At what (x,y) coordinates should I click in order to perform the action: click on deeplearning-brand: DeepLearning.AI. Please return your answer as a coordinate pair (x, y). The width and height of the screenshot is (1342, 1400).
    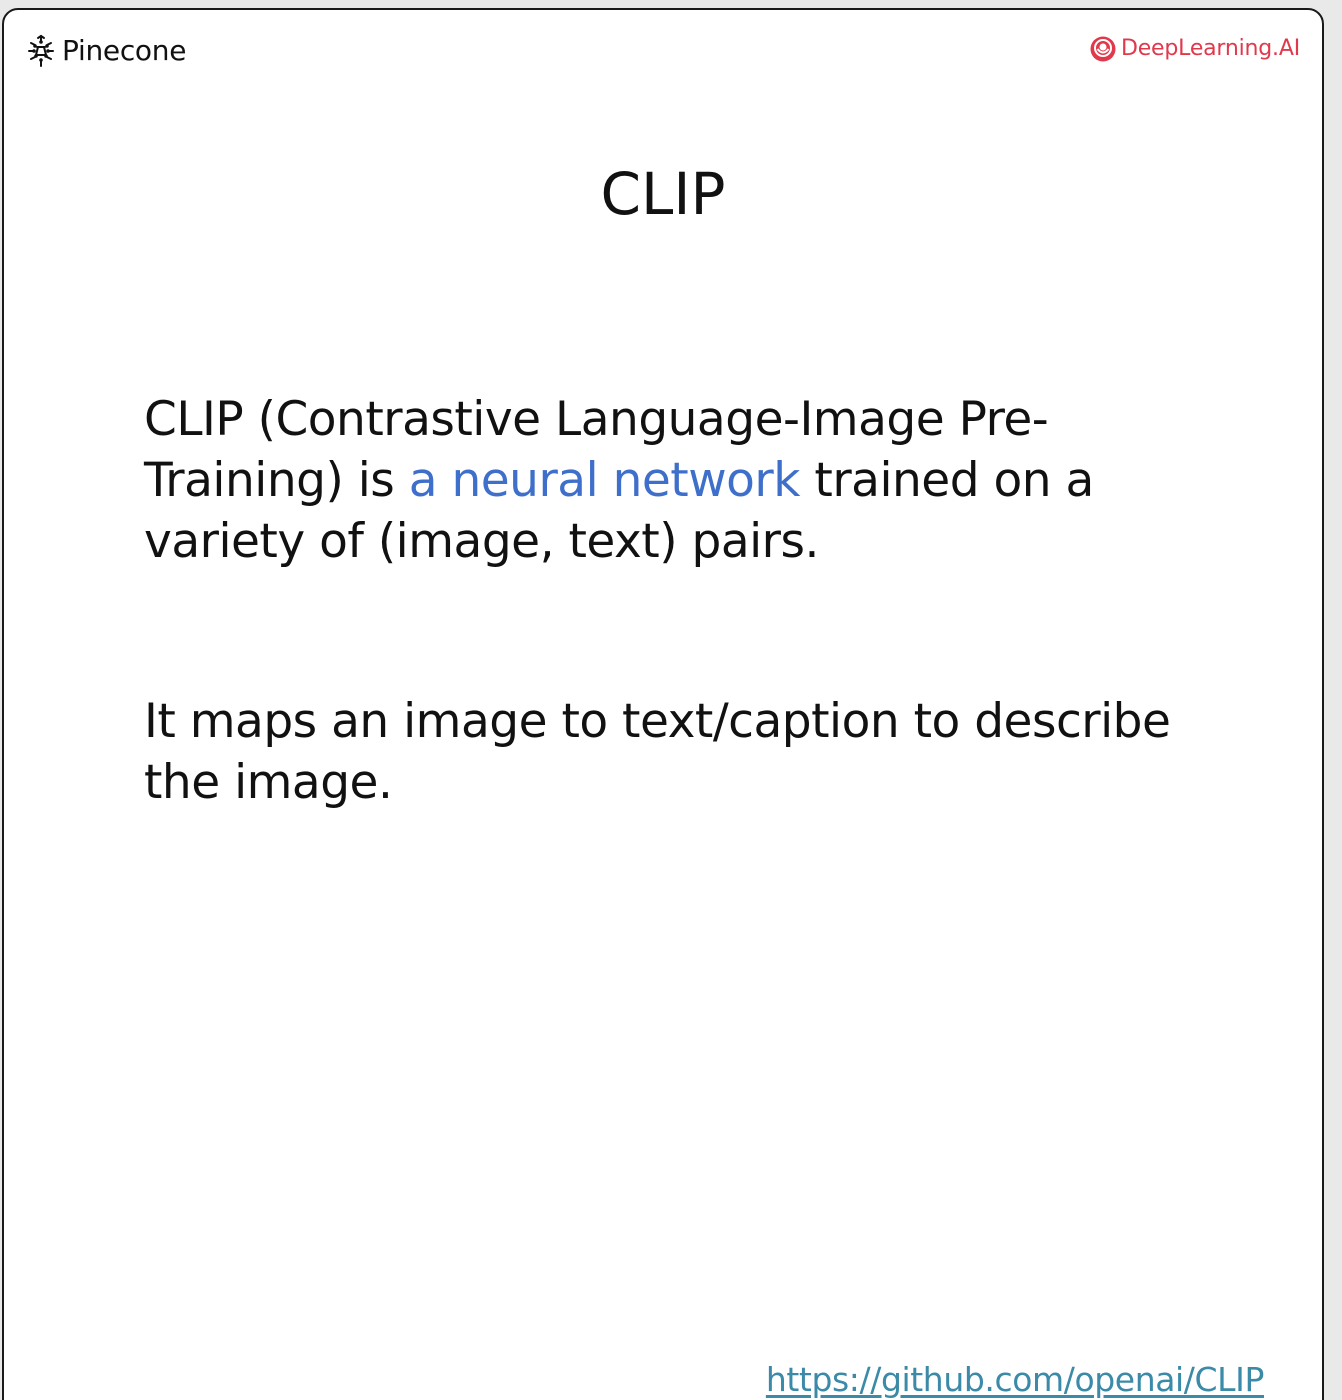
    Looking at the image, I should click on (1194, 49).